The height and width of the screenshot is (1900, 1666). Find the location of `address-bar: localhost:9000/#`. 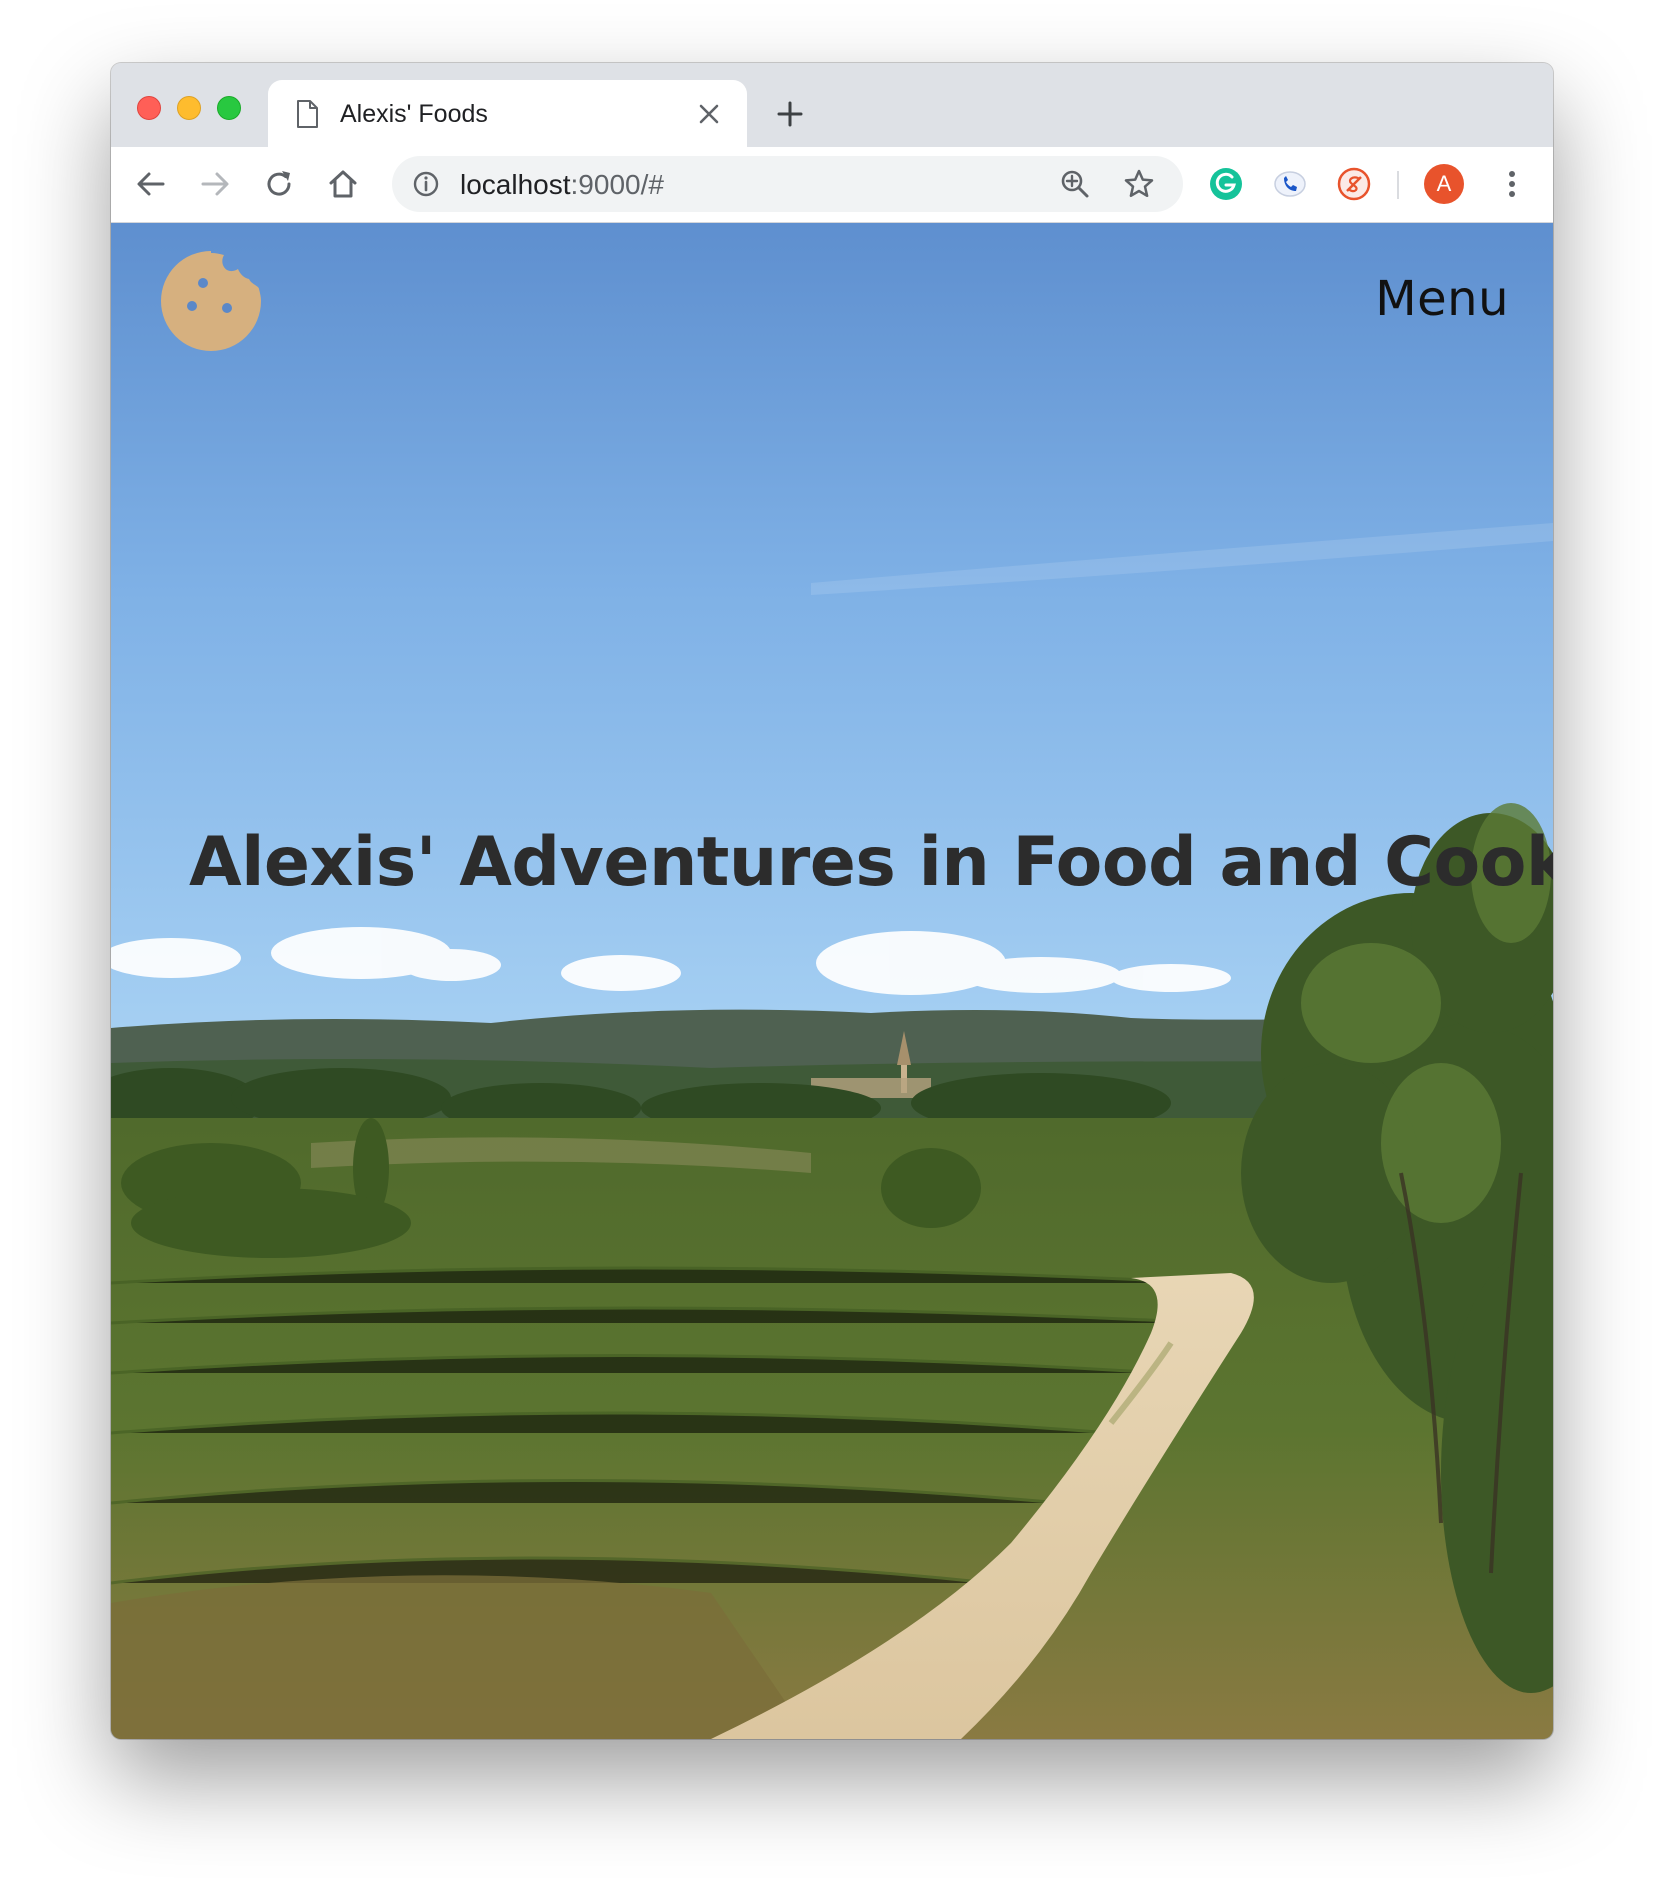

address-bar: localhost:9000/# is located at coordinates (787, 184).